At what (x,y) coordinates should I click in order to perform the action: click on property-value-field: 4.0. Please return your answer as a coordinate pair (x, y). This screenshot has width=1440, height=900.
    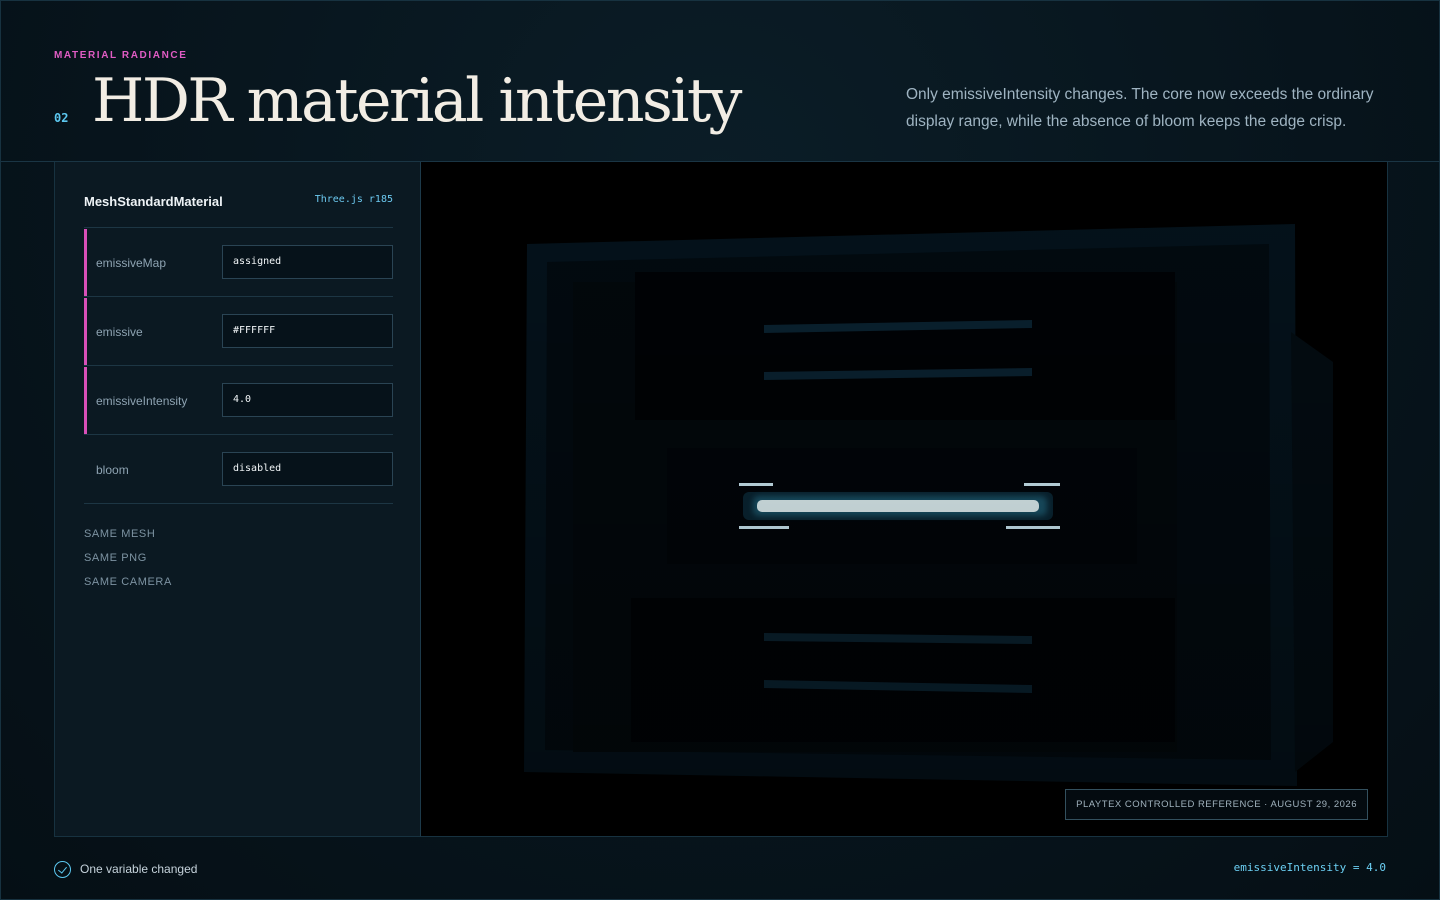
    Looking at the image, I should click on (307, 400).